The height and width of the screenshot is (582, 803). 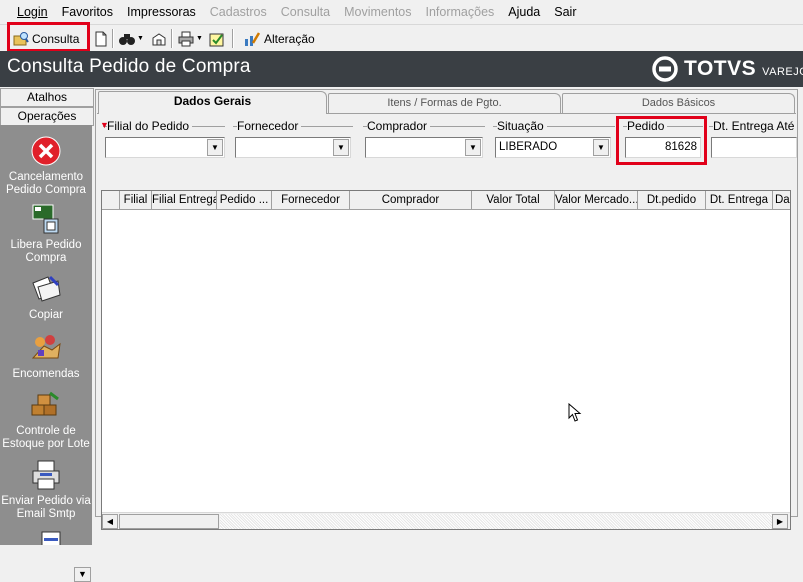 I want to click on column-header-selector, so click(x=111, y=200).